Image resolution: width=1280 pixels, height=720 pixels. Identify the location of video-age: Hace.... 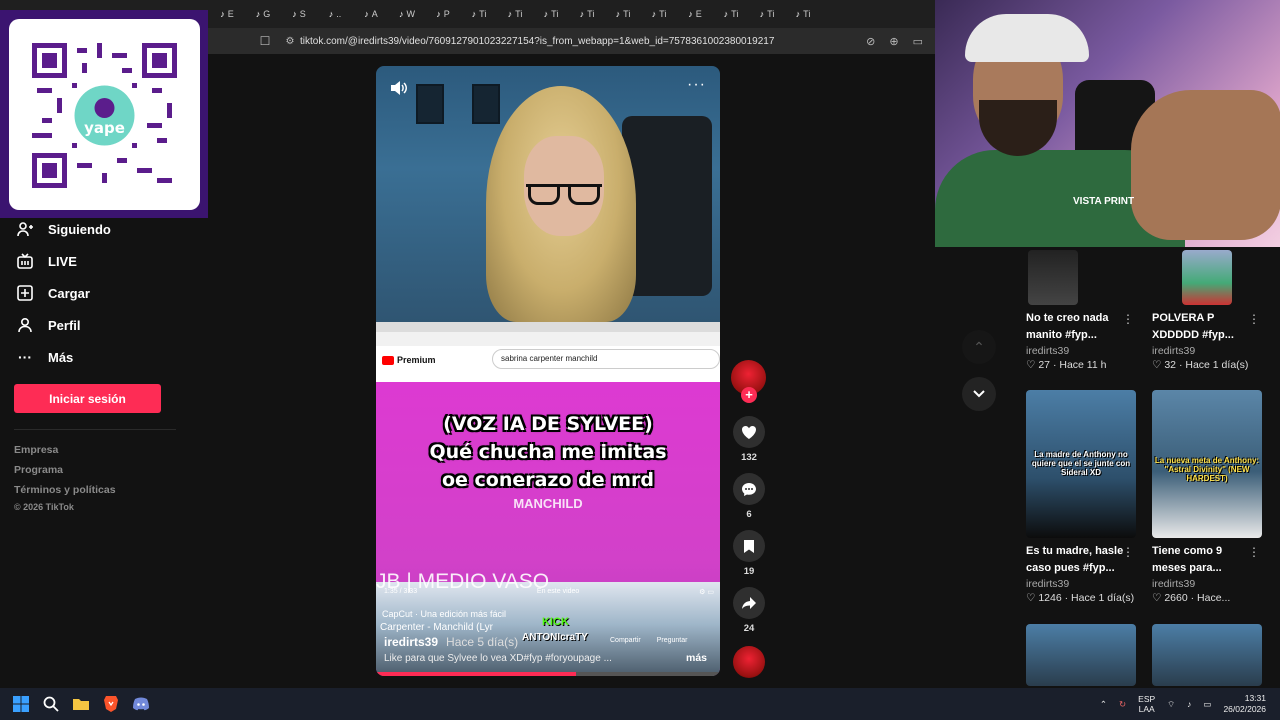
(1214, 598).